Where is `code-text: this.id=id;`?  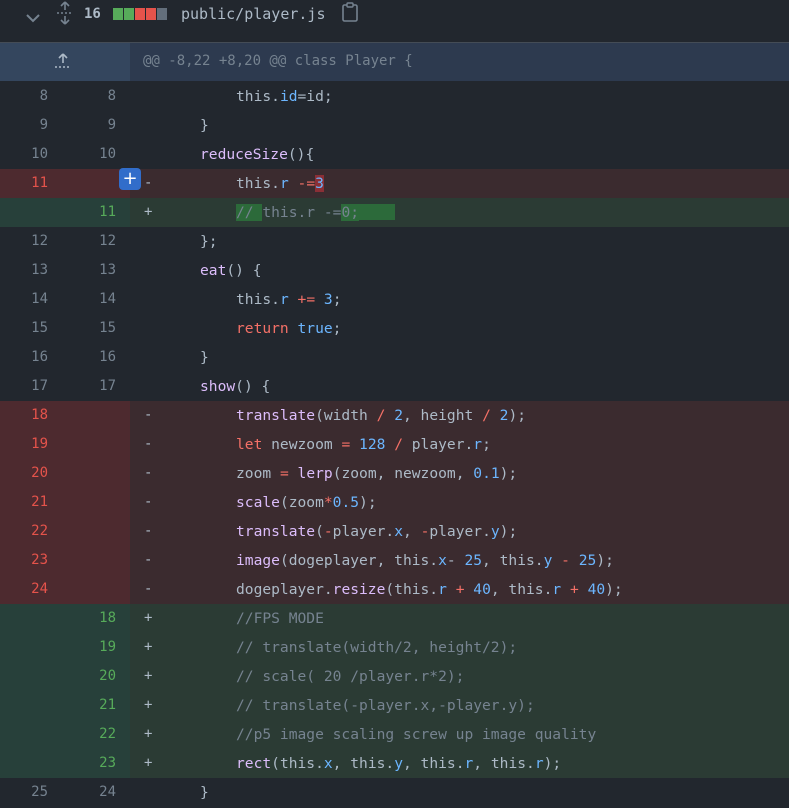
code-text: this.id=id; is located at coordinates (284, 96).